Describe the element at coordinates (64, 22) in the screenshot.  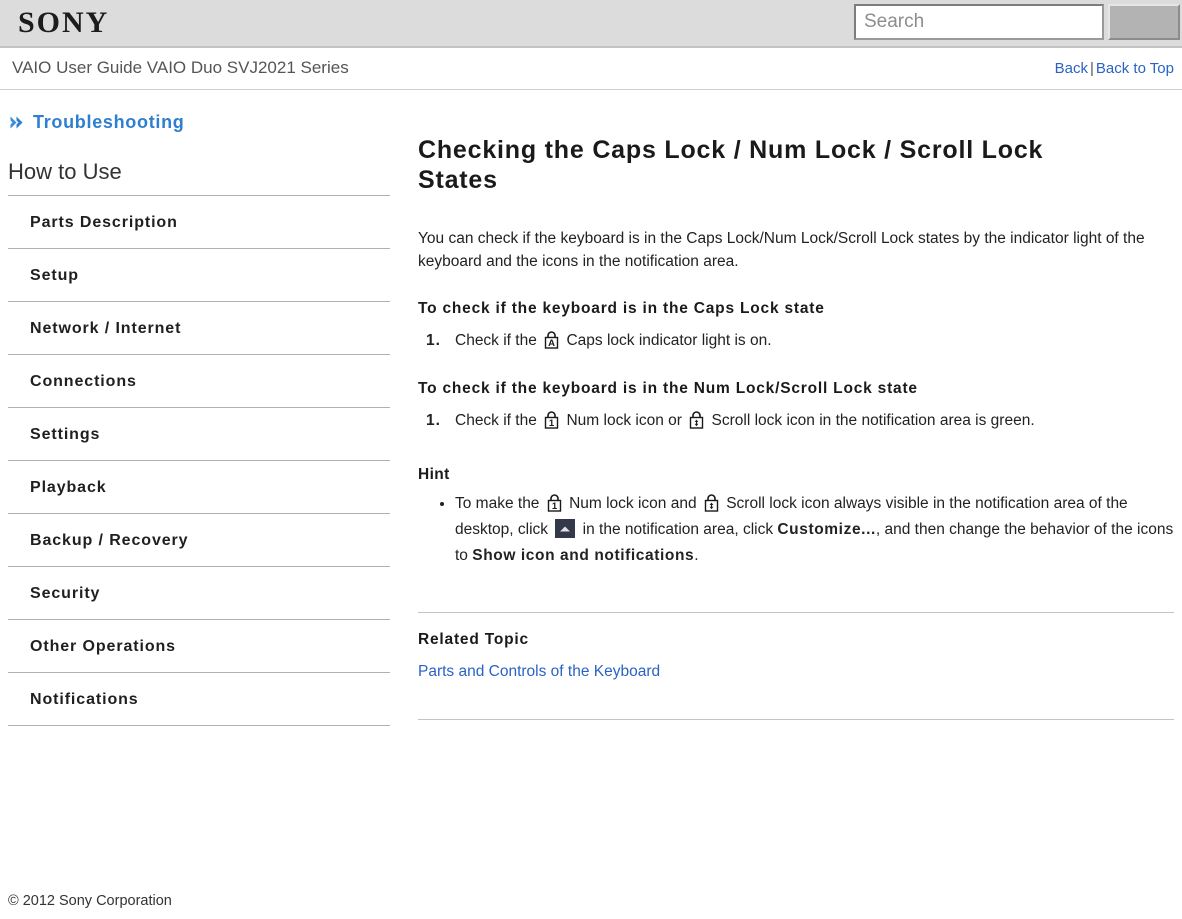
I see `sony-logo: SONY` at that location.